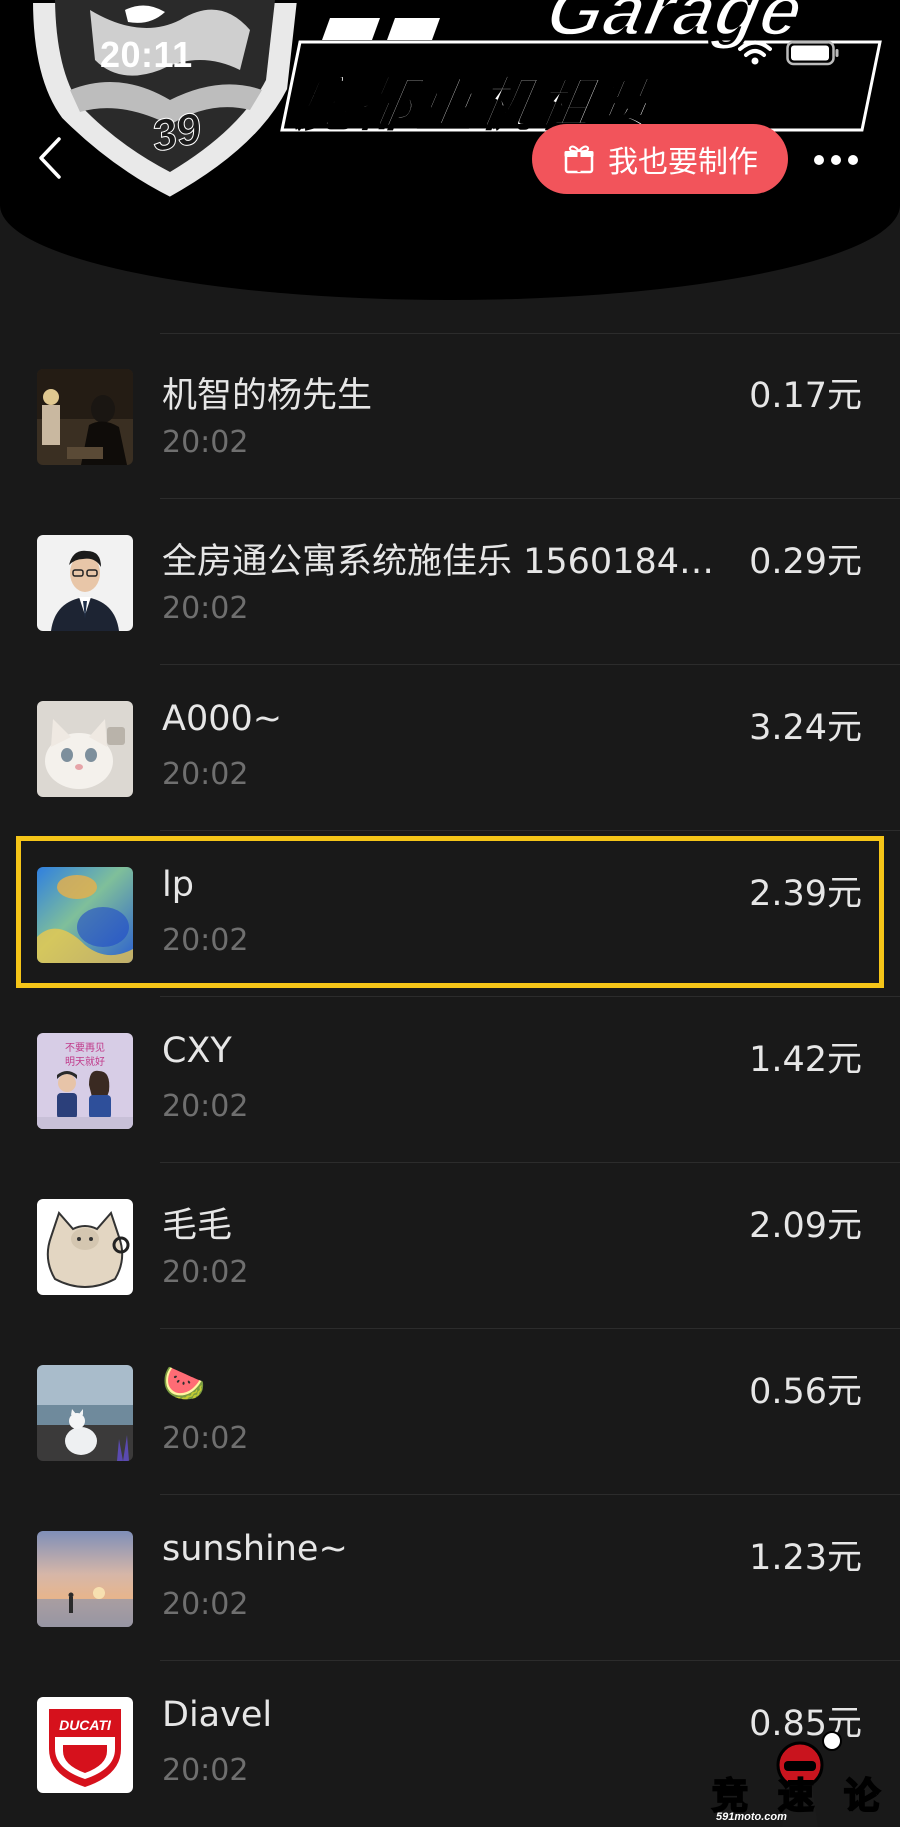 This screenshot has width=900, height=1827. I want to click on payer-name: lp, so click(178, 885).